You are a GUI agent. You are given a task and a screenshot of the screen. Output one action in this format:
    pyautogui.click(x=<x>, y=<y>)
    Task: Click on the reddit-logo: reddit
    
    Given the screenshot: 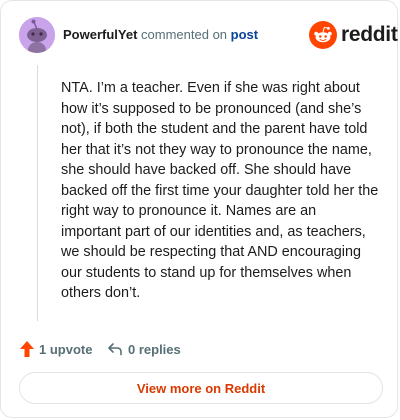 What is the action you would take?
    pyautogui.click(x=353, y=35)
    